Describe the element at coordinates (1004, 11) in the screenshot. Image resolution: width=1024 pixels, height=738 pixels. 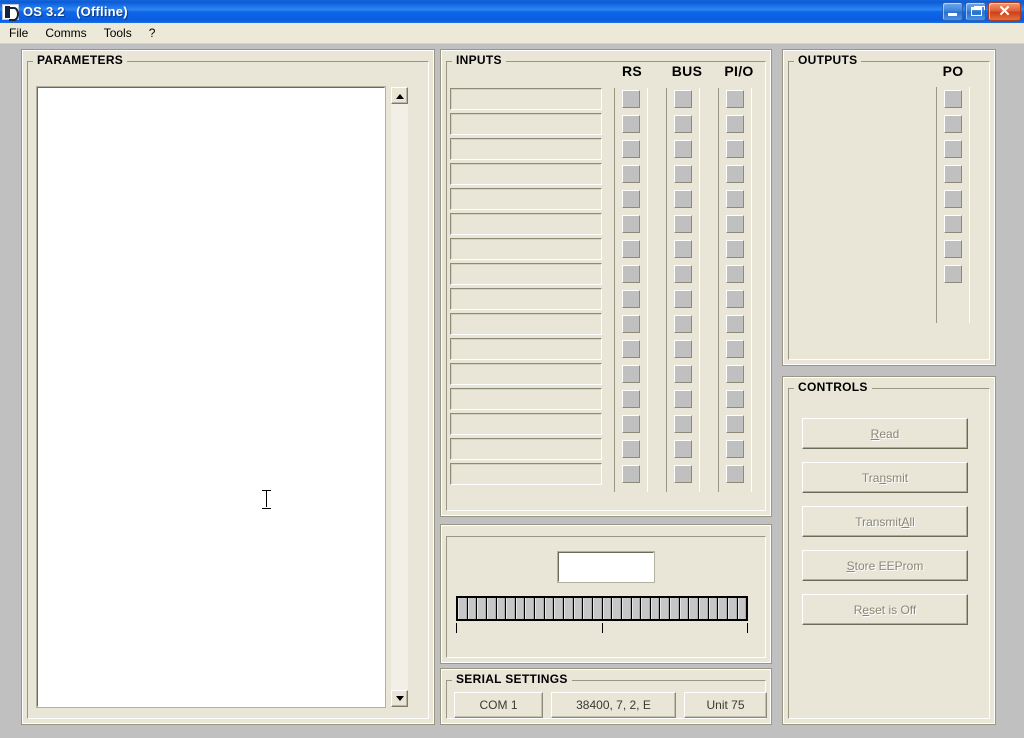
I see `close-button: ✕` at that location.